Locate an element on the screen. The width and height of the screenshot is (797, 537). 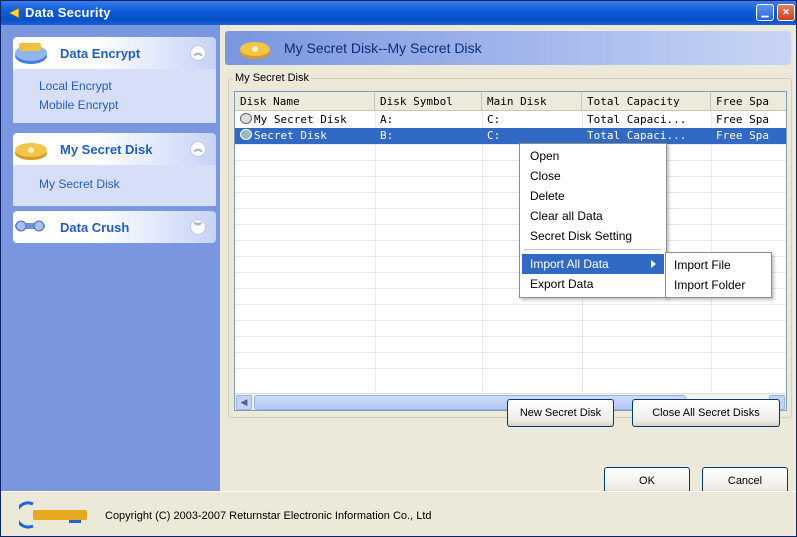
secret-disk-icon is located at coordinates (31, 151).